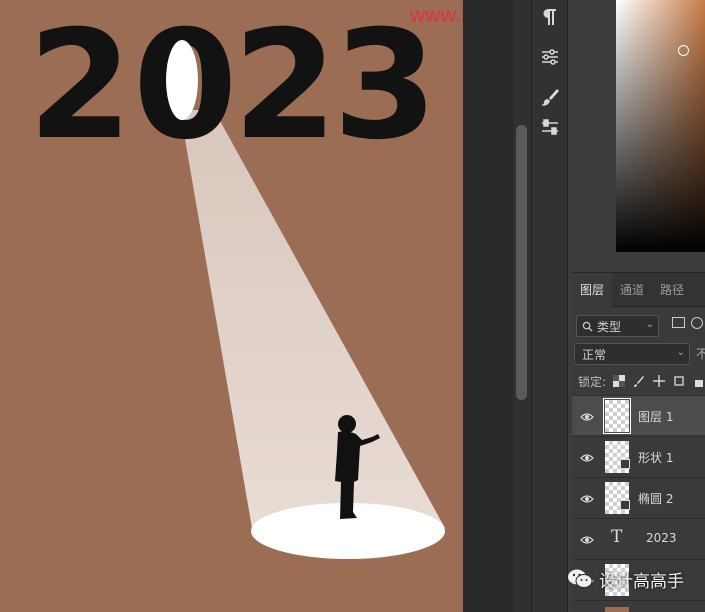 Image resolution: width=705 pixels, height=612 pixels. What do you see at coordinates (609, 326) in the screenshot?
I see `layer-filter-value: 类型` at bounding box center [609, 326].